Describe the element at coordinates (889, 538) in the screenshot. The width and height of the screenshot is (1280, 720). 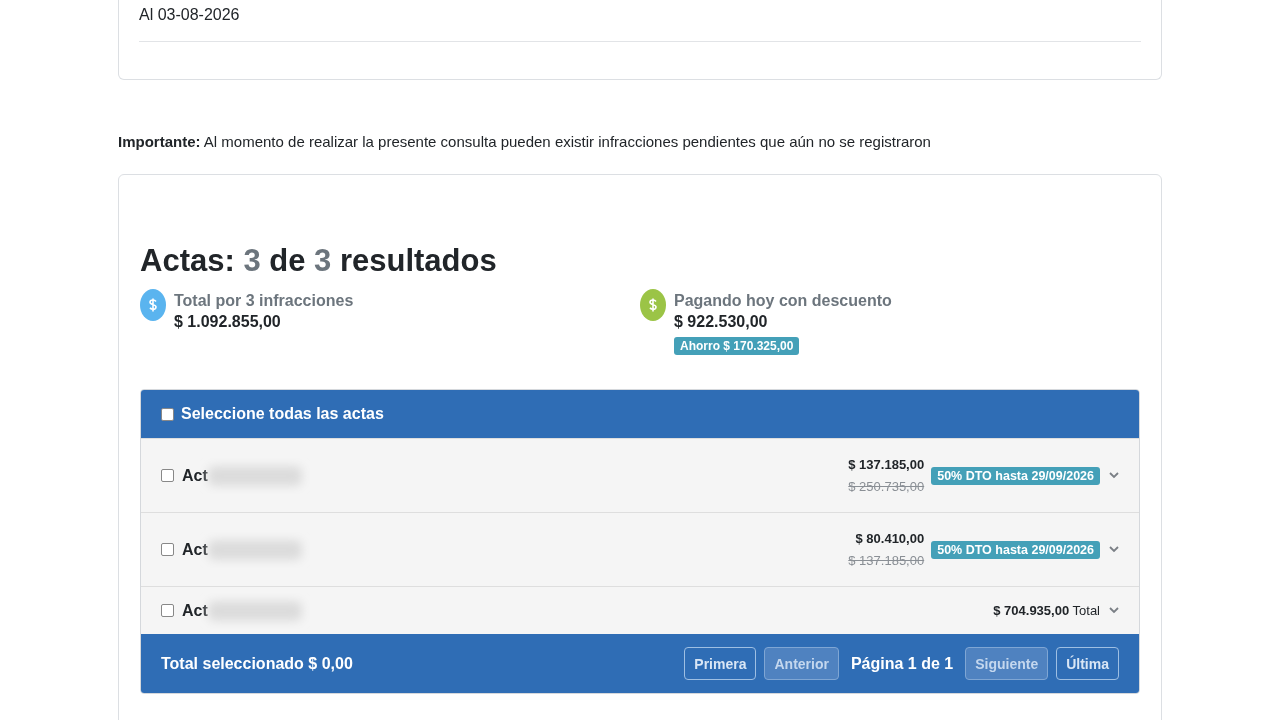
I see `discounted-amount: $ 80.410,00` at that location.